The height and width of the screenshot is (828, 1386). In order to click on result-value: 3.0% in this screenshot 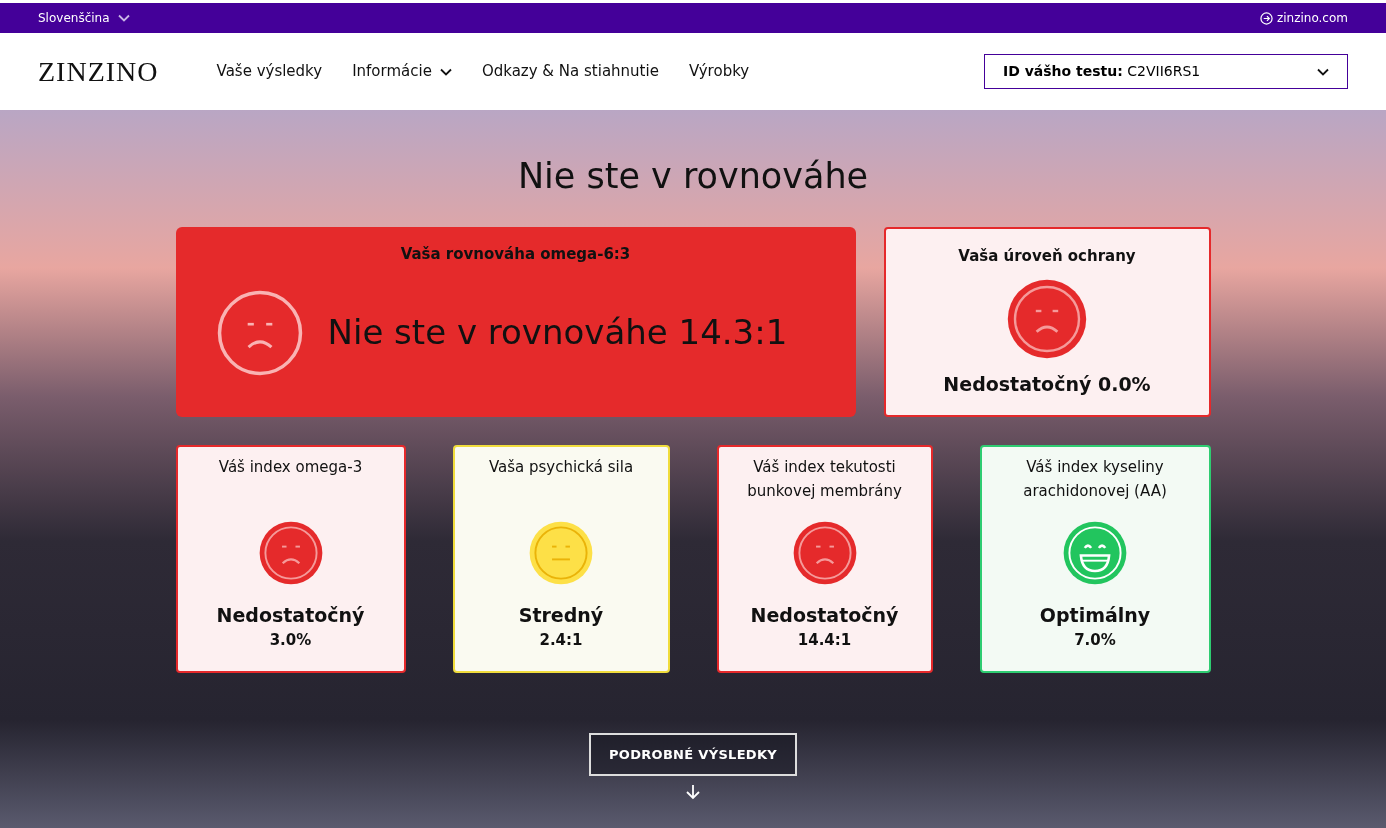, I will do `click(290, 640)`.